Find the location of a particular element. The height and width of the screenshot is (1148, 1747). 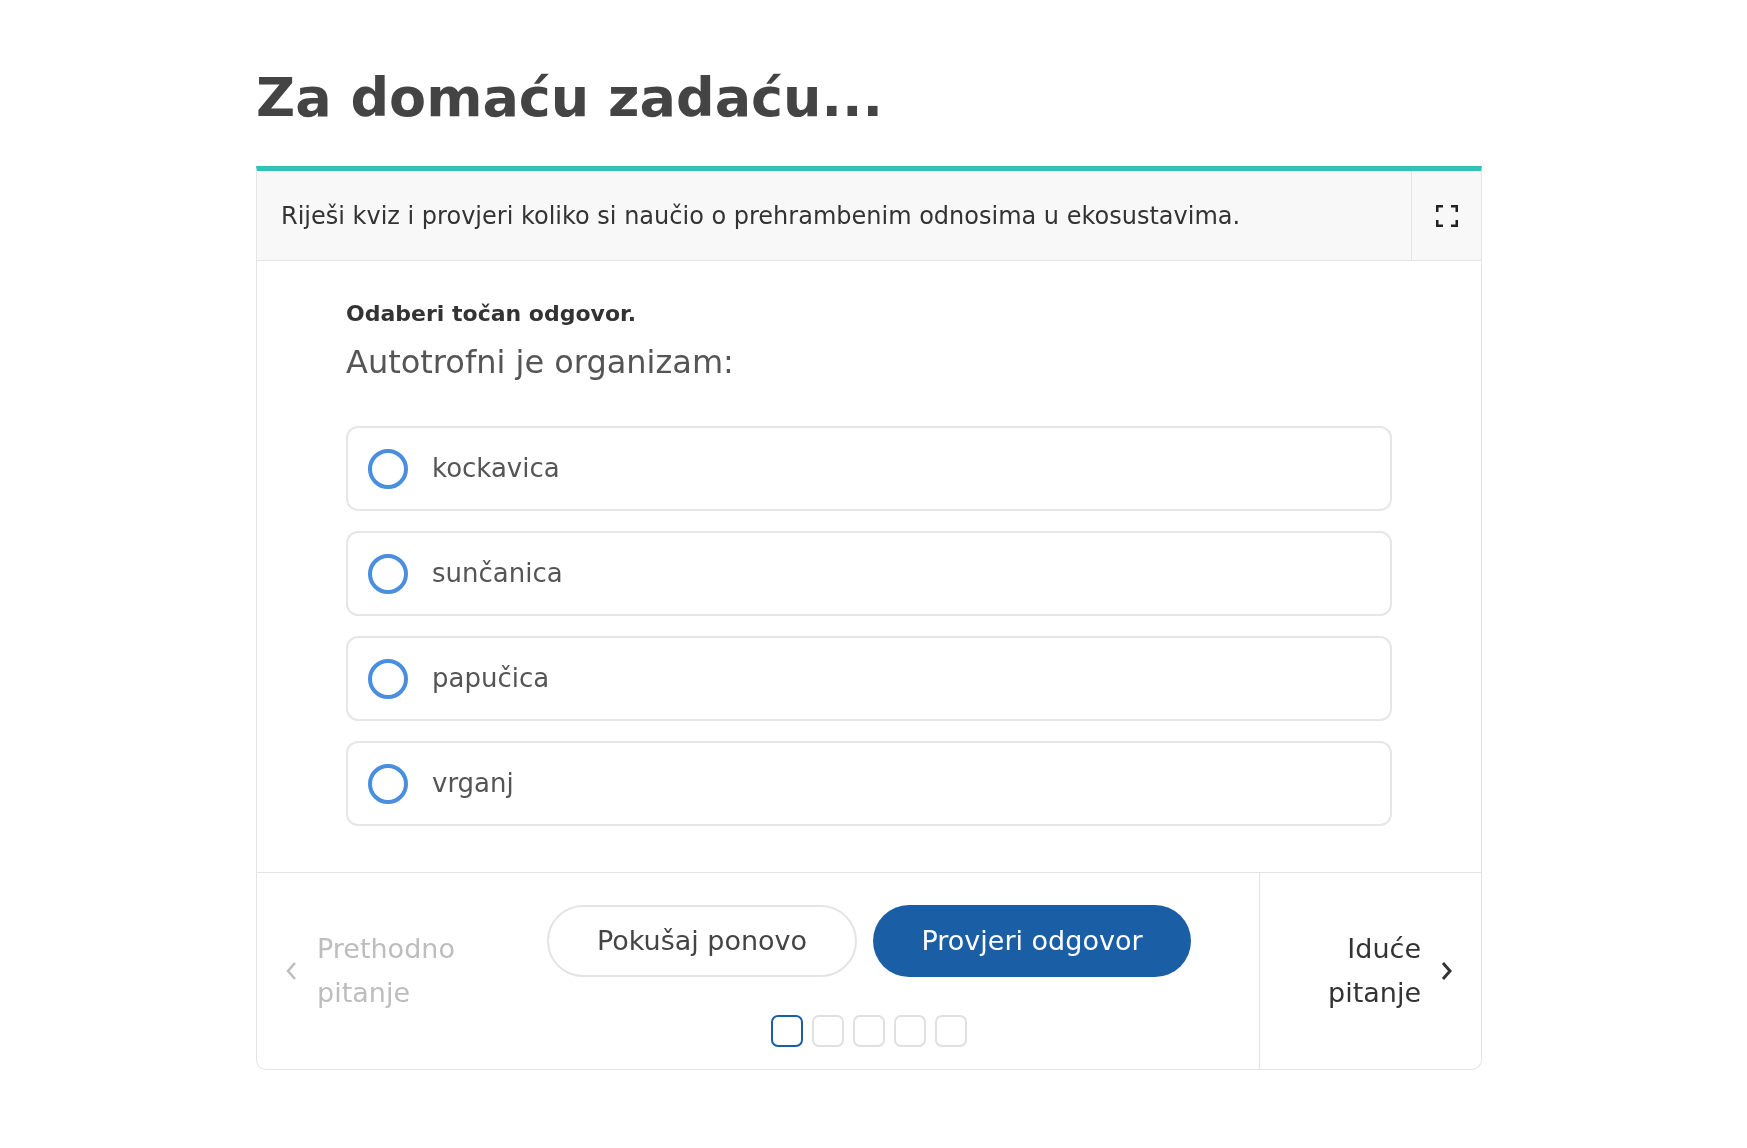

question-text: Autotrofni je organizam: is located at coordinates (540, 362).